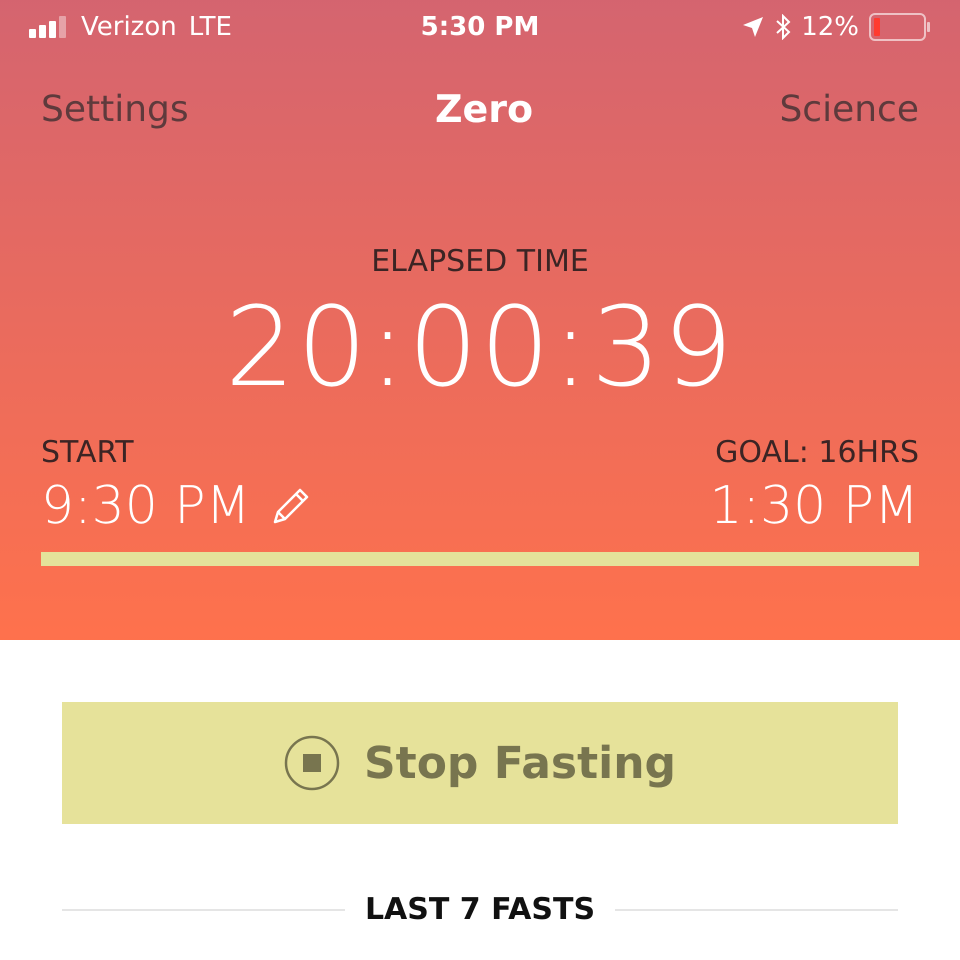 The width and height of the screenshot is (960, 960). What do you see at coordinates (49, 27) in the screenshot?
I see `signal-icon` at bounding box center [49, 27].